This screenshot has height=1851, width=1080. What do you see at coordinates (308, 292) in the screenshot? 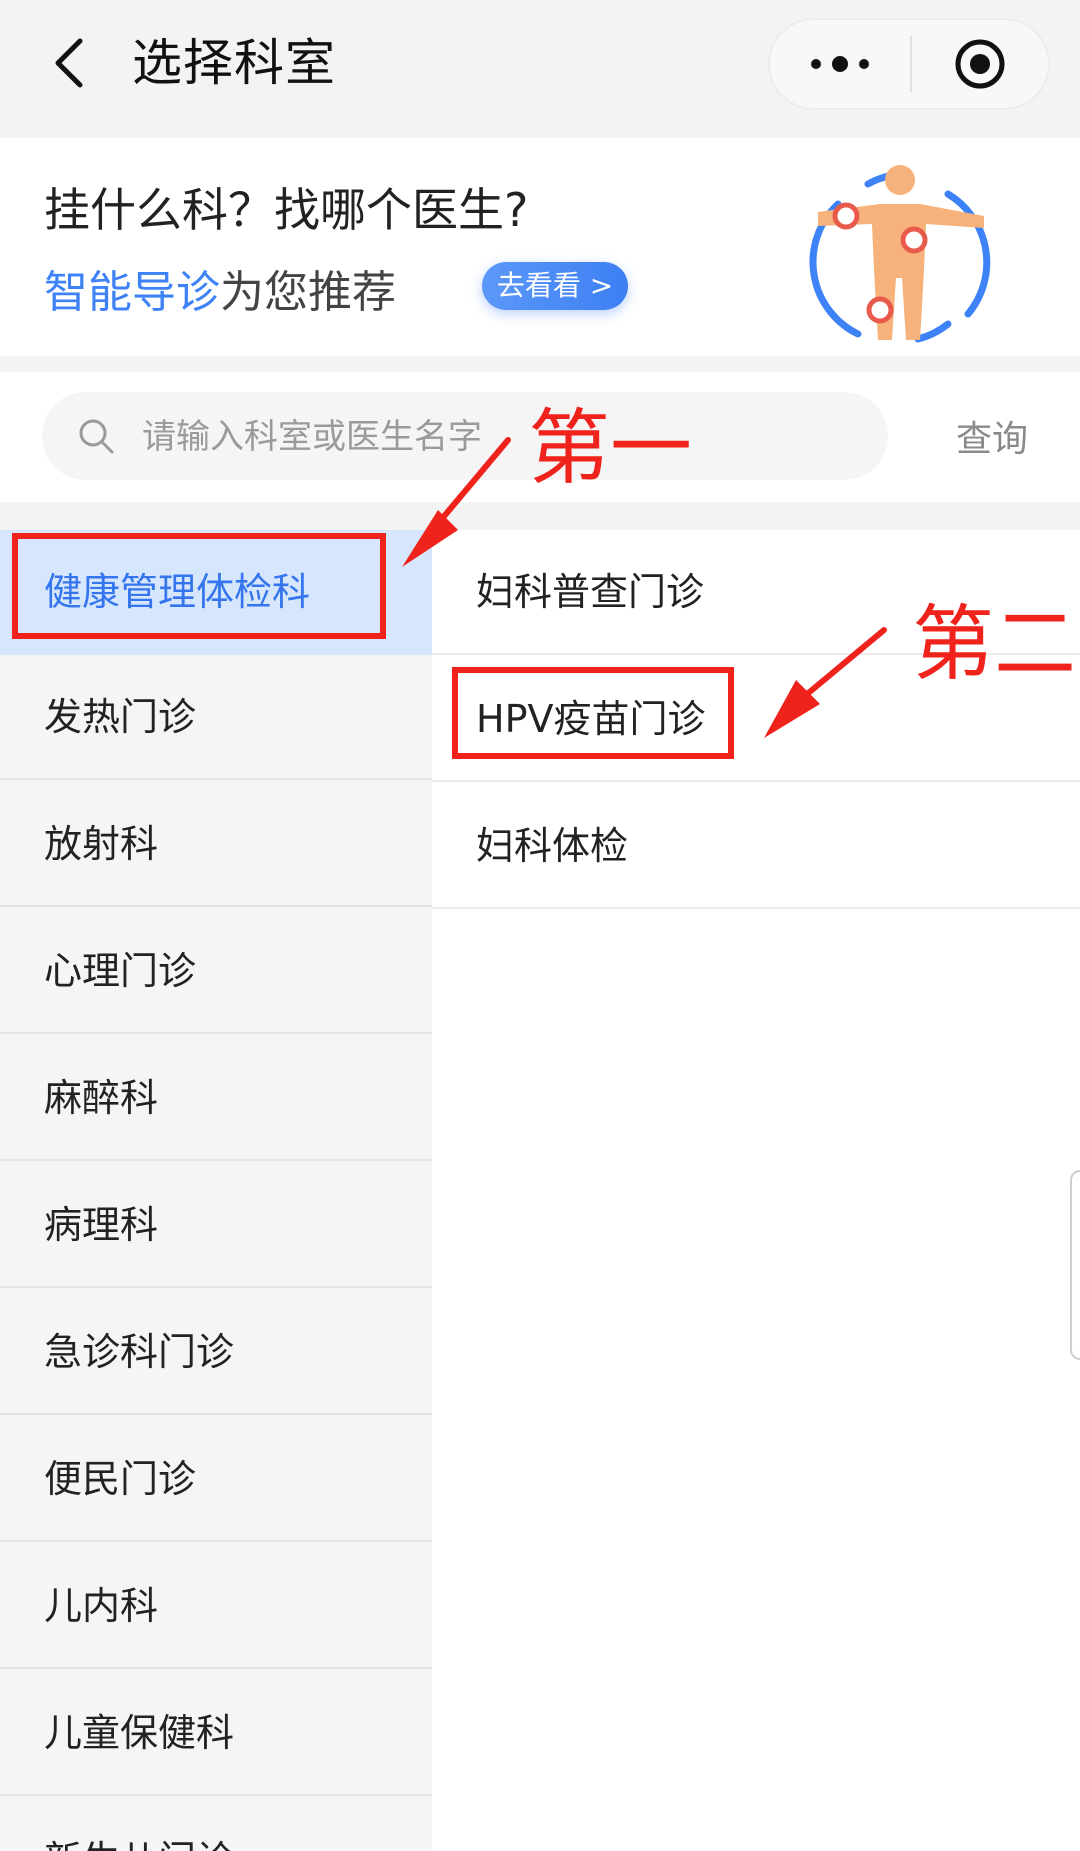
I see `banner-sub-text: 为您推荐` at bounding box center [308, 292].